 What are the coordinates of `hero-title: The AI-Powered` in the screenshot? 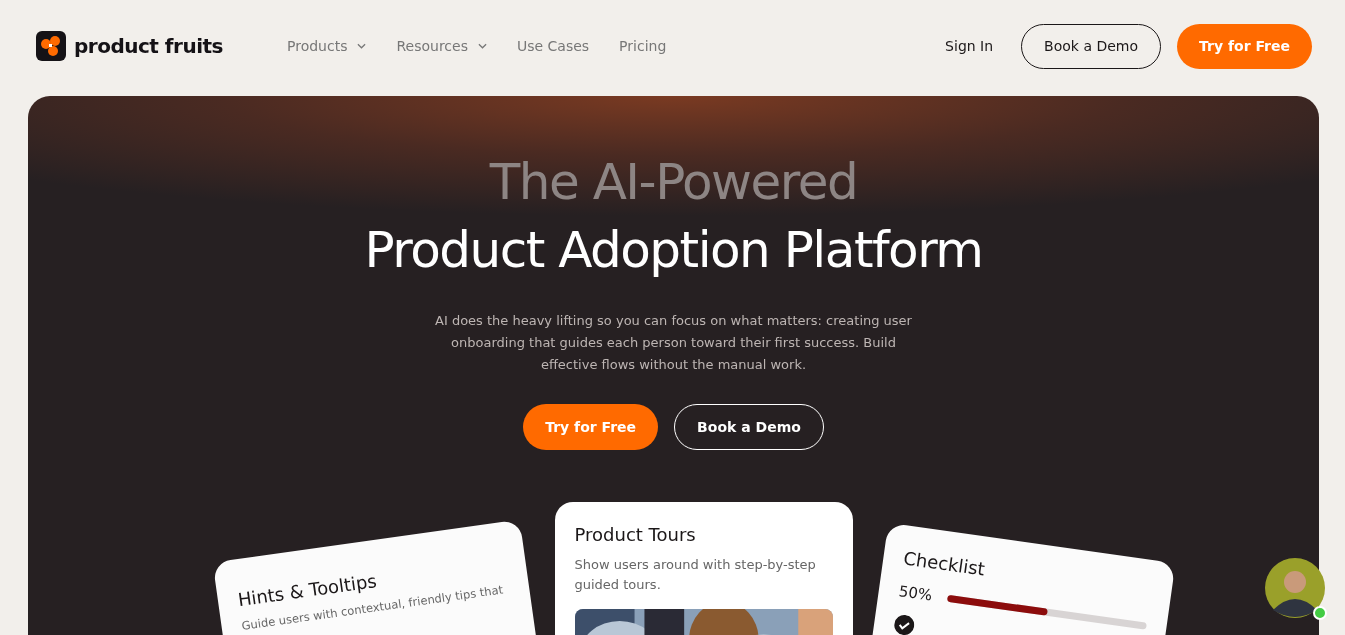 It's located at (673, 182).